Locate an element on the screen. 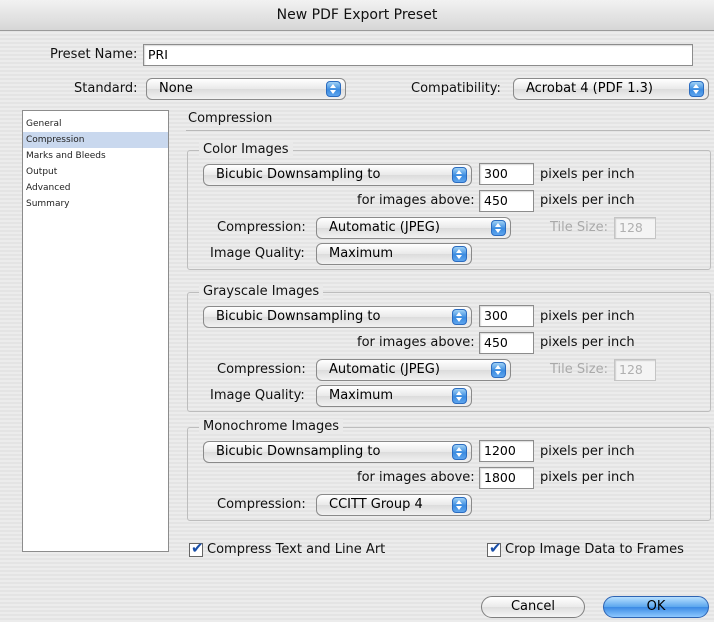  gray-sampling-value: Bicubic Downsampling to is located at coordinates (298, 316).